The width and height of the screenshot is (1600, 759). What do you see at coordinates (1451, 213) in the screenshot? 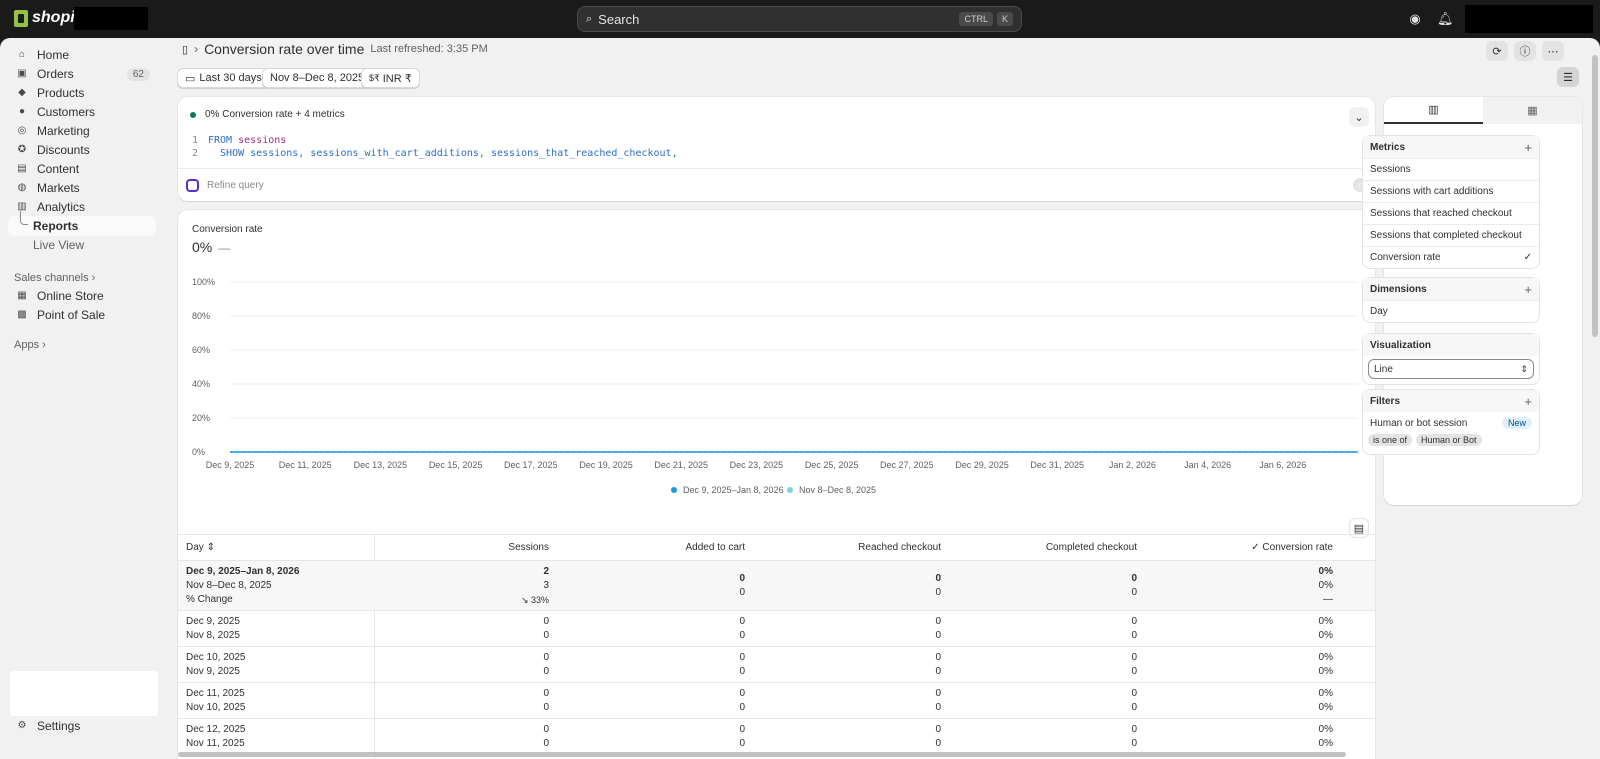
I see `metric-reached-checkout: Sessions that reached checkout` at bounding box center [1451, 213].